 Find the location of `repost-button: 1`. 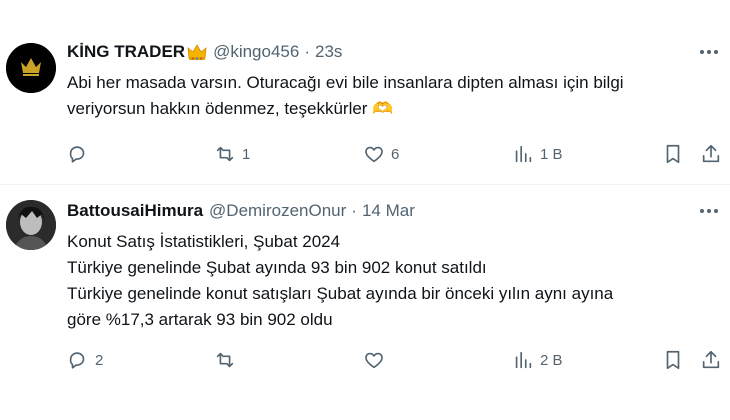

repost-button: 1 is located at coordinates (232, 154).